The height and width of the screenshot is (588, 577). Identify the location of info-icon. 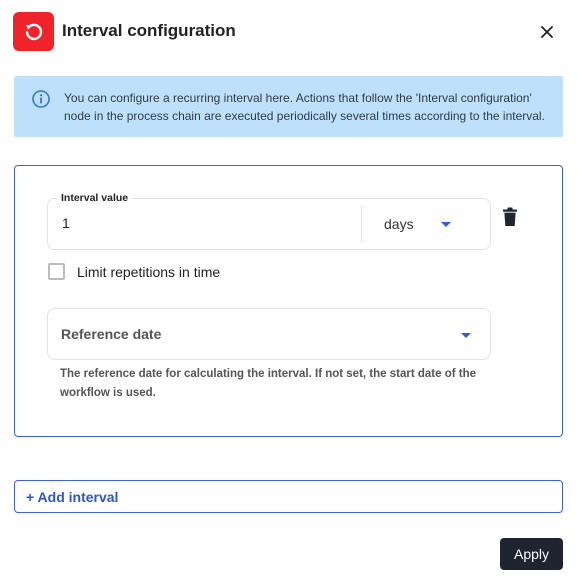
(41, 99).